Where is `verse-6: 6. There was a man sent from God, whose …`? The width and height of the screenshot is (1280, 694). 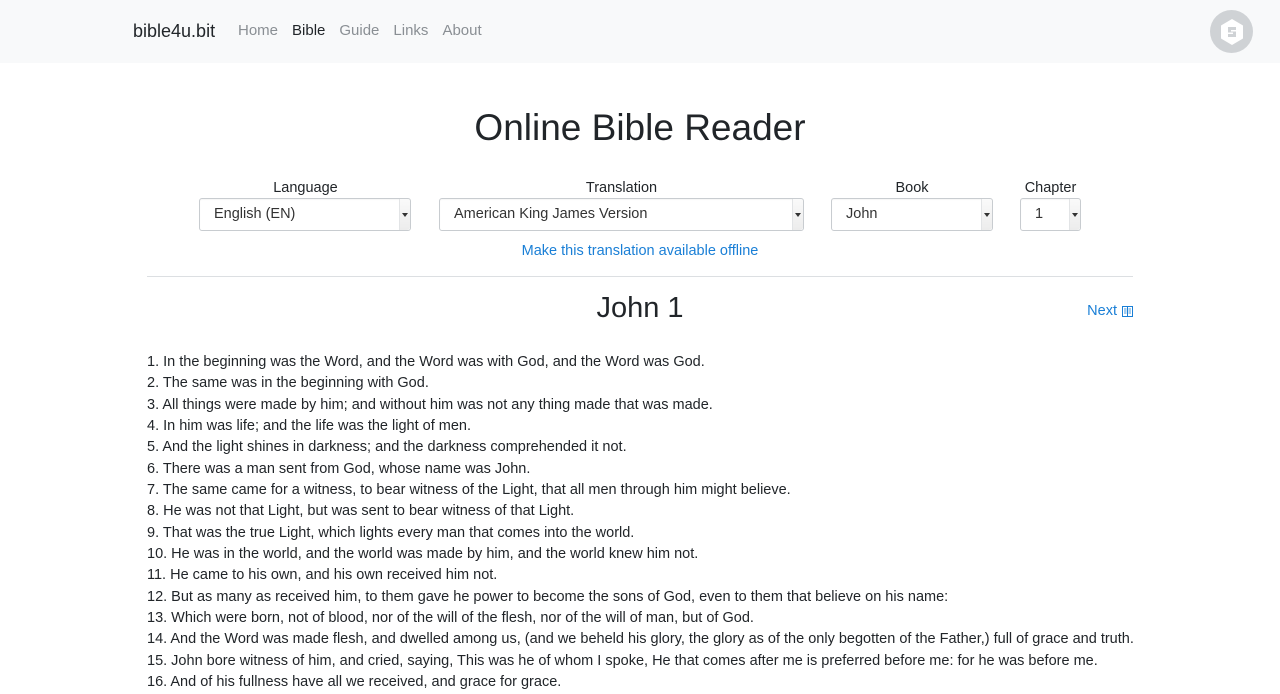
verse-6: 6. There was a man sent from God, whose … is located at coordinates (339, 468).